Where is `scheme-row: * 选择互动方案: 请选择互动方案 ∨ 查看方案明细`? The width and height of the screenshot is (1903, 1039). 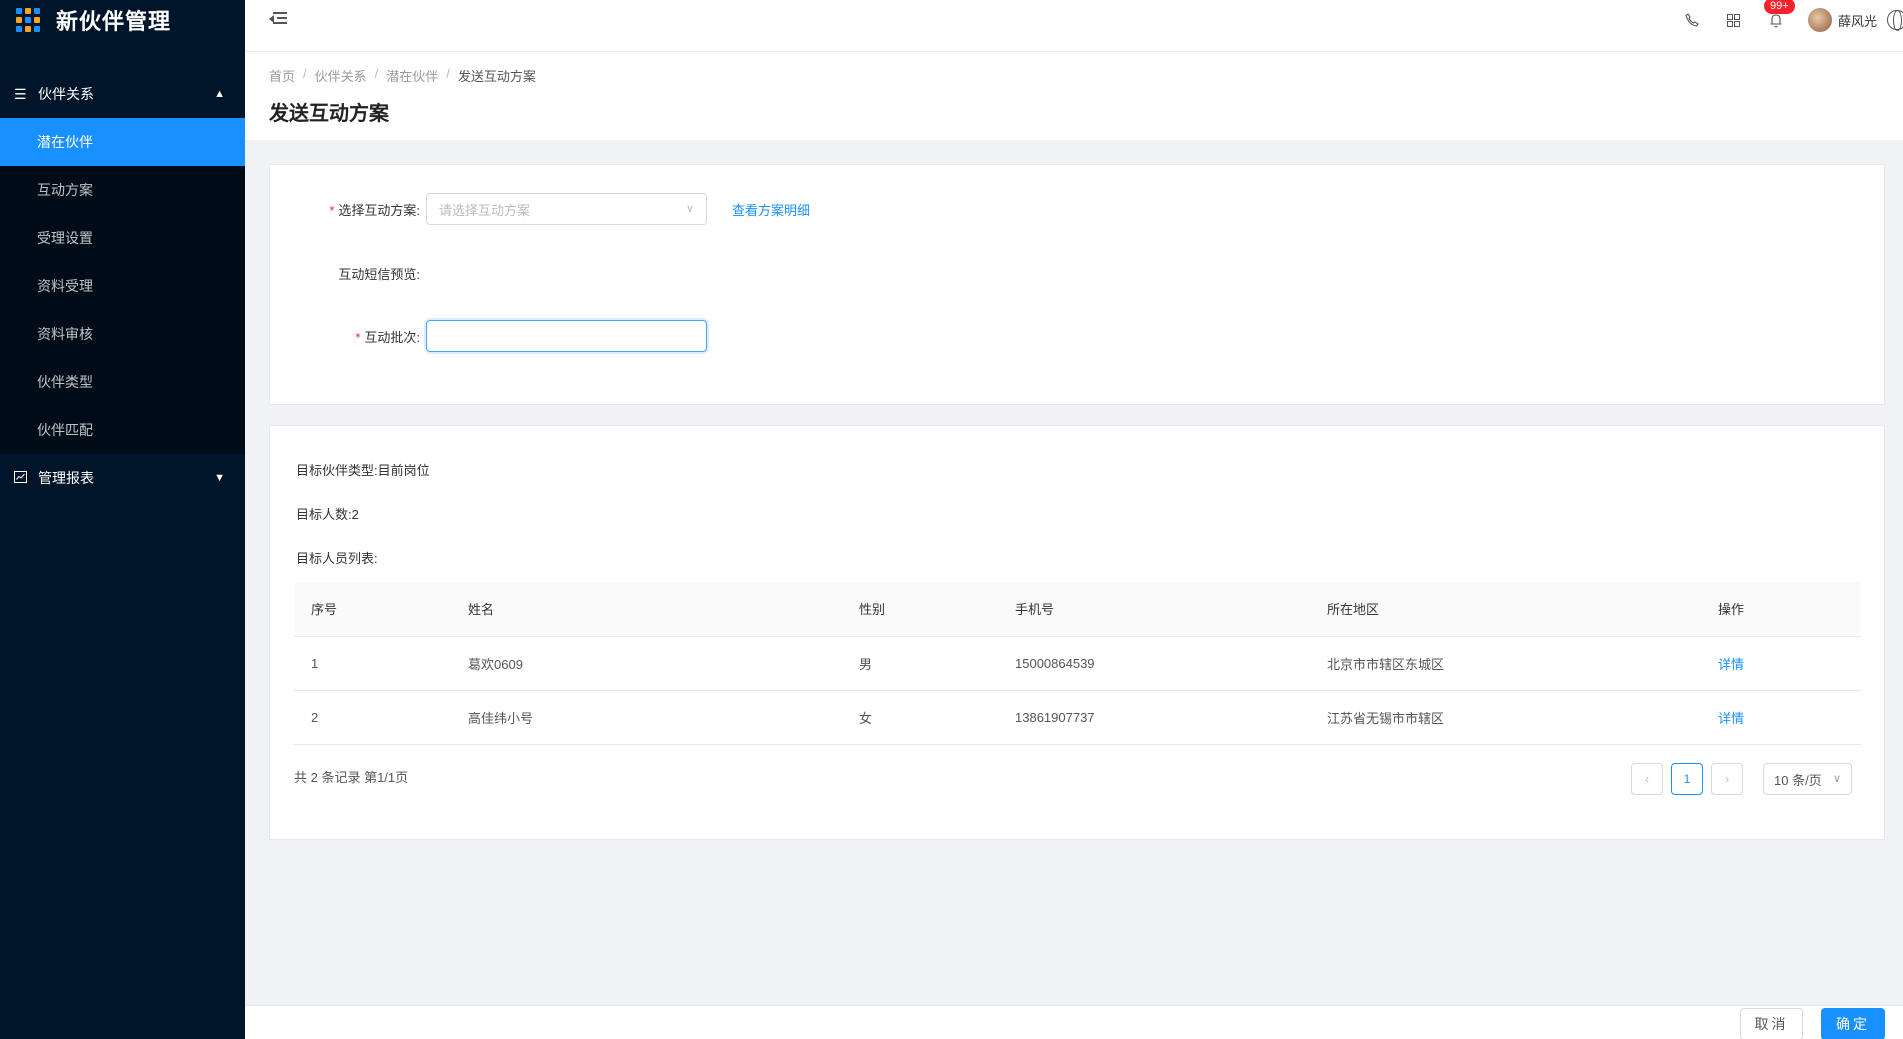 scheme-row: * 选择互动方案: 请选择互动方案 ∨ 查看方案明细 is located at coordinates (540, 209).